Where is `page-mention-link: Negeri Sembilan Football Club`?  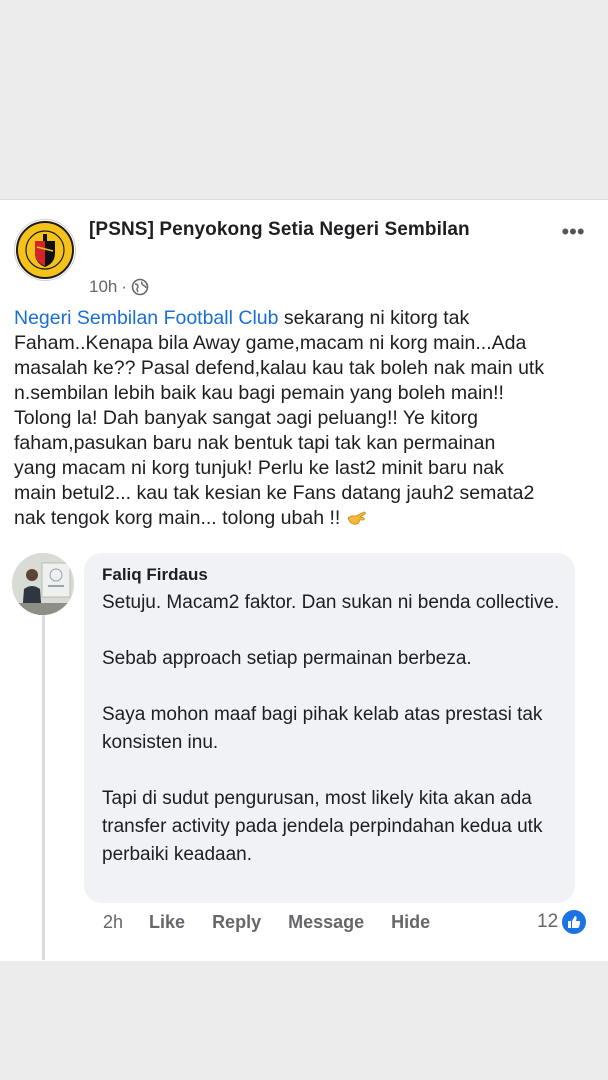 page-mention-link: Negeri Sembilan Football Club is located at coordinates (146, 318).